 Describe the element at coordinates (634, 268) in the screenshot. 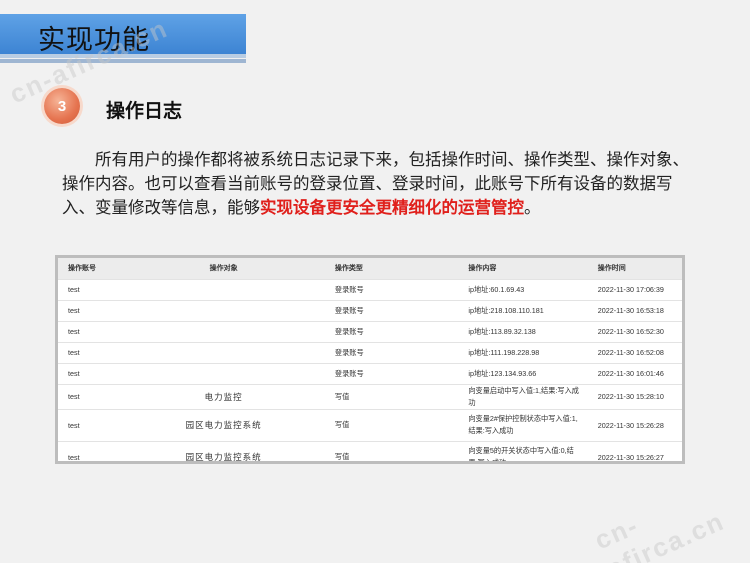

I see `column-header-time: 操作时间` at that location.